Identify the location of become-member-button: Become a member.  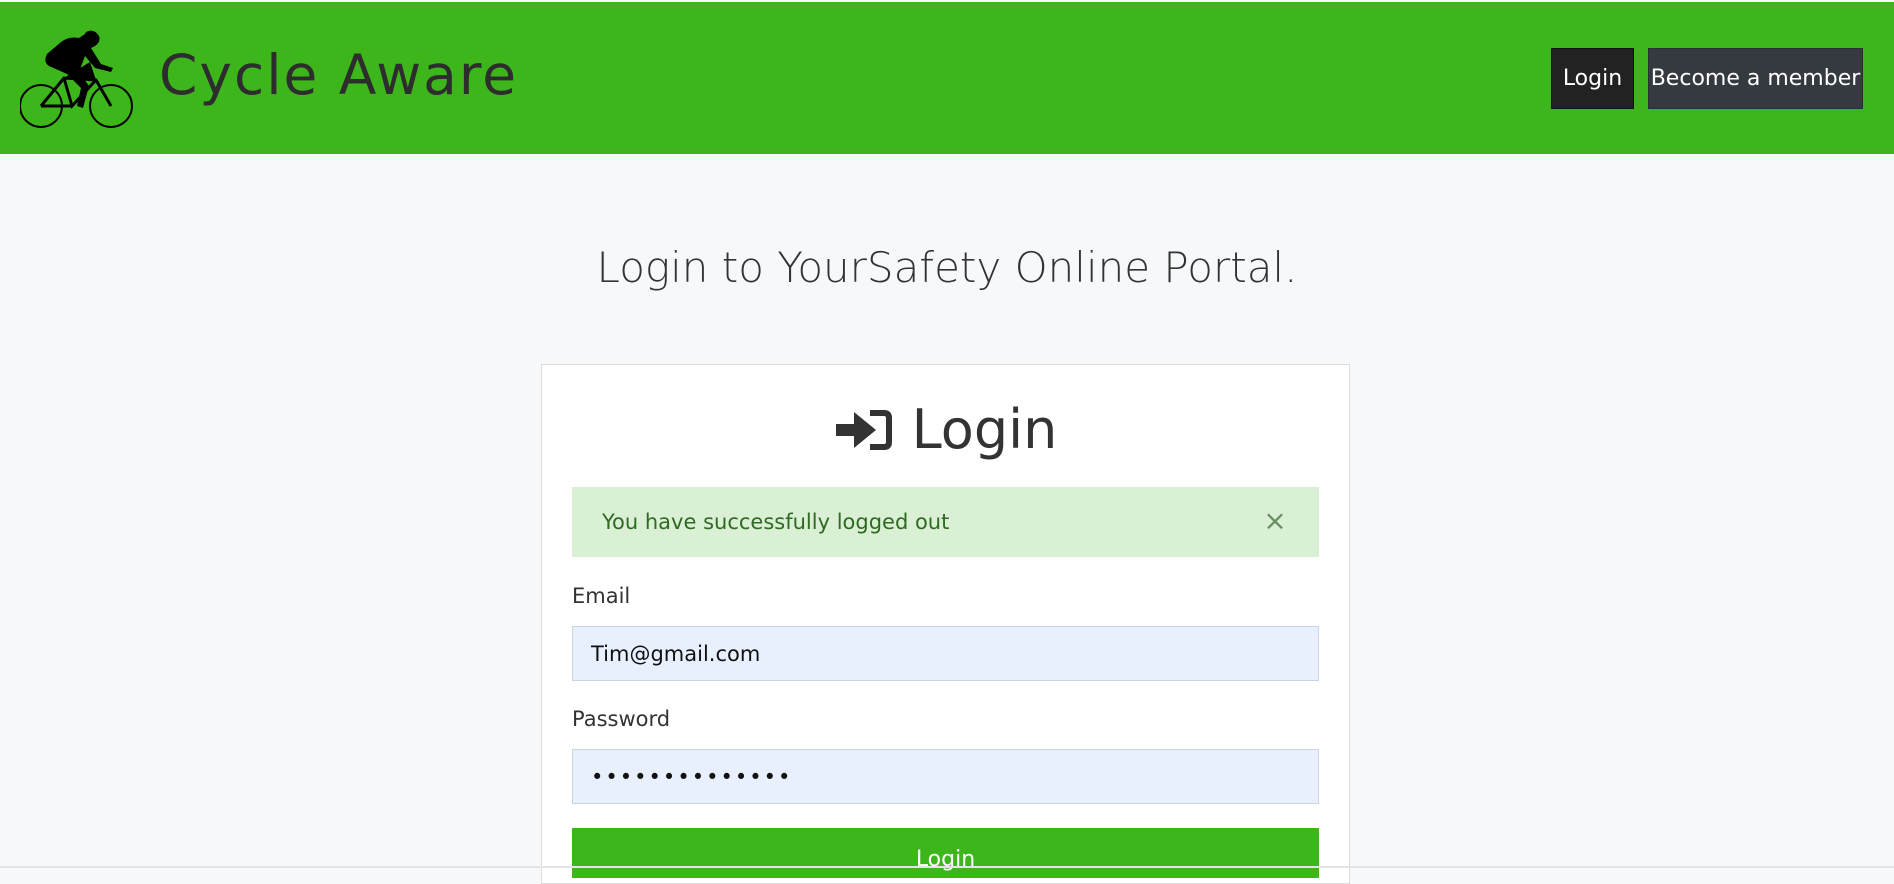
(1755, 78).